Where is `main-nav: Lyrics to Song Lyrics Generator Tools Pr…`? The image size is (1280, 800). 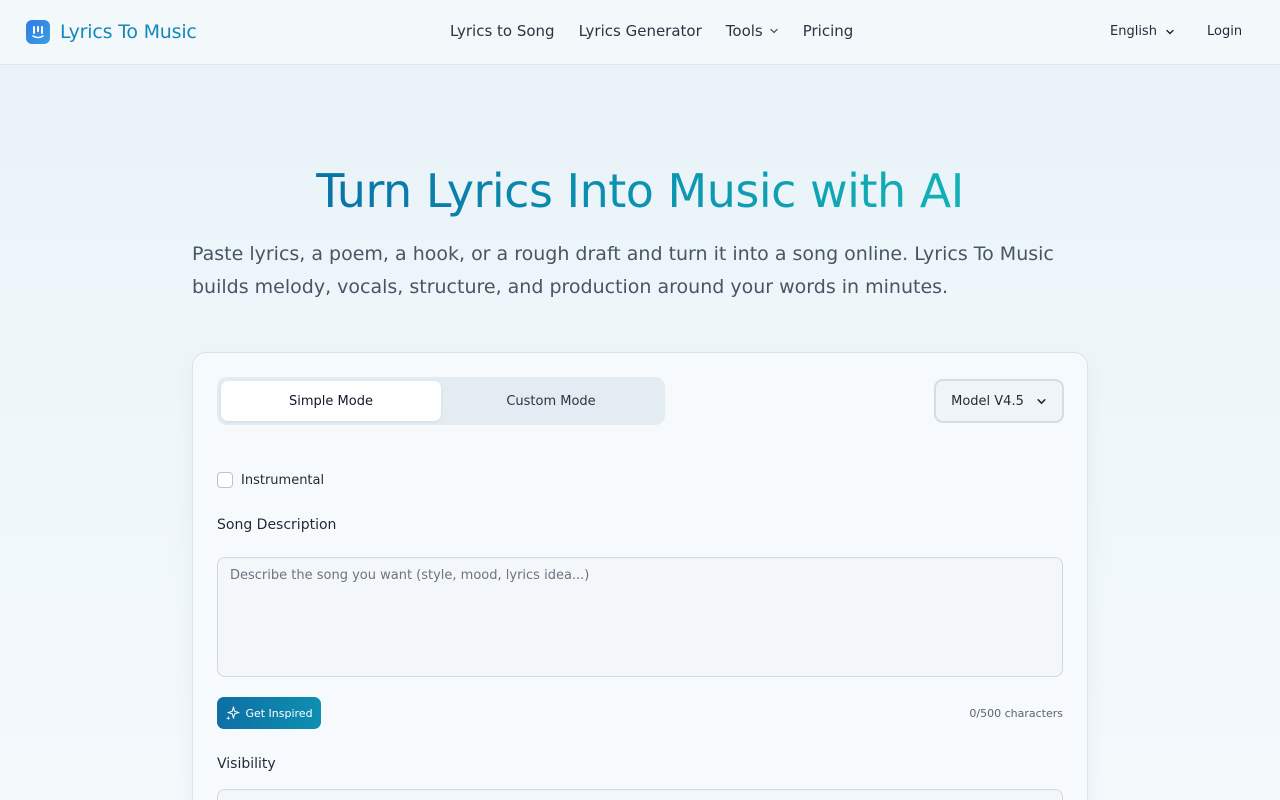
main-nav: Lyrics to Song Lyrics Generator Tools Pr… is located at coordinates (651, 31).